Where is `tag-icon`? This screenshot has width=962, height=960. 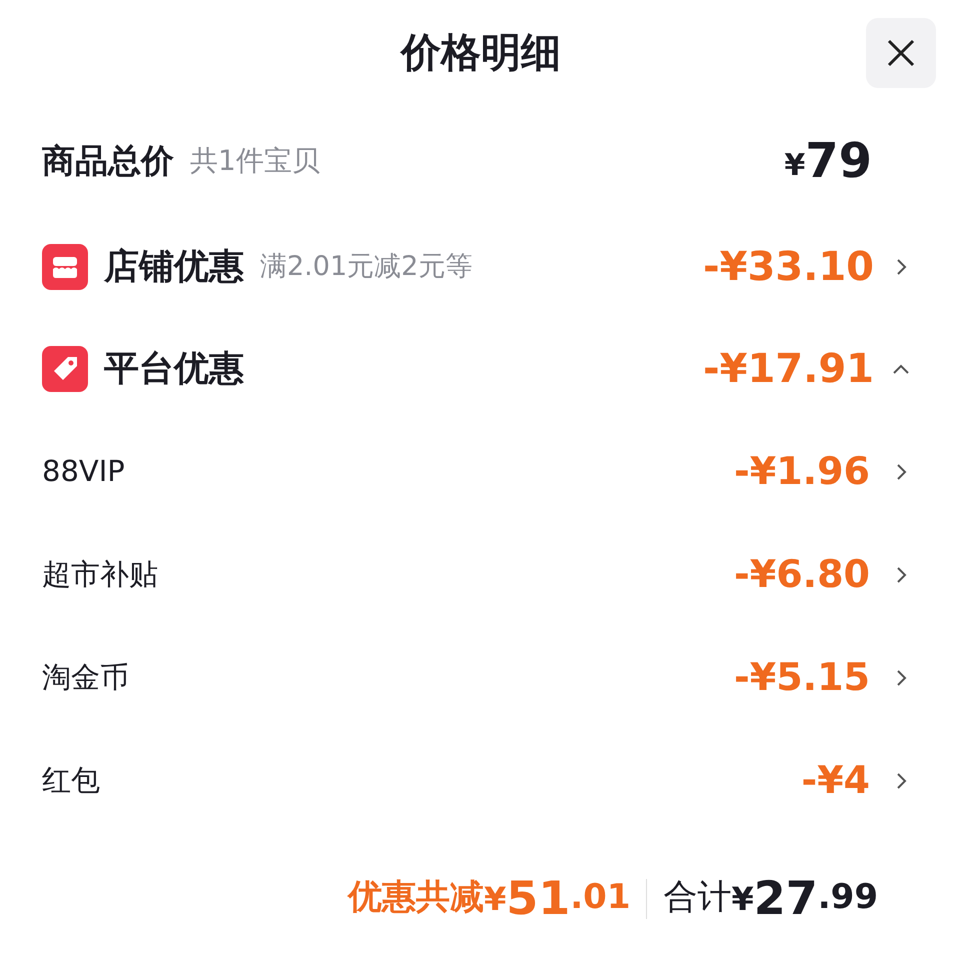 tag-icon is located at coordinates (65, 369).